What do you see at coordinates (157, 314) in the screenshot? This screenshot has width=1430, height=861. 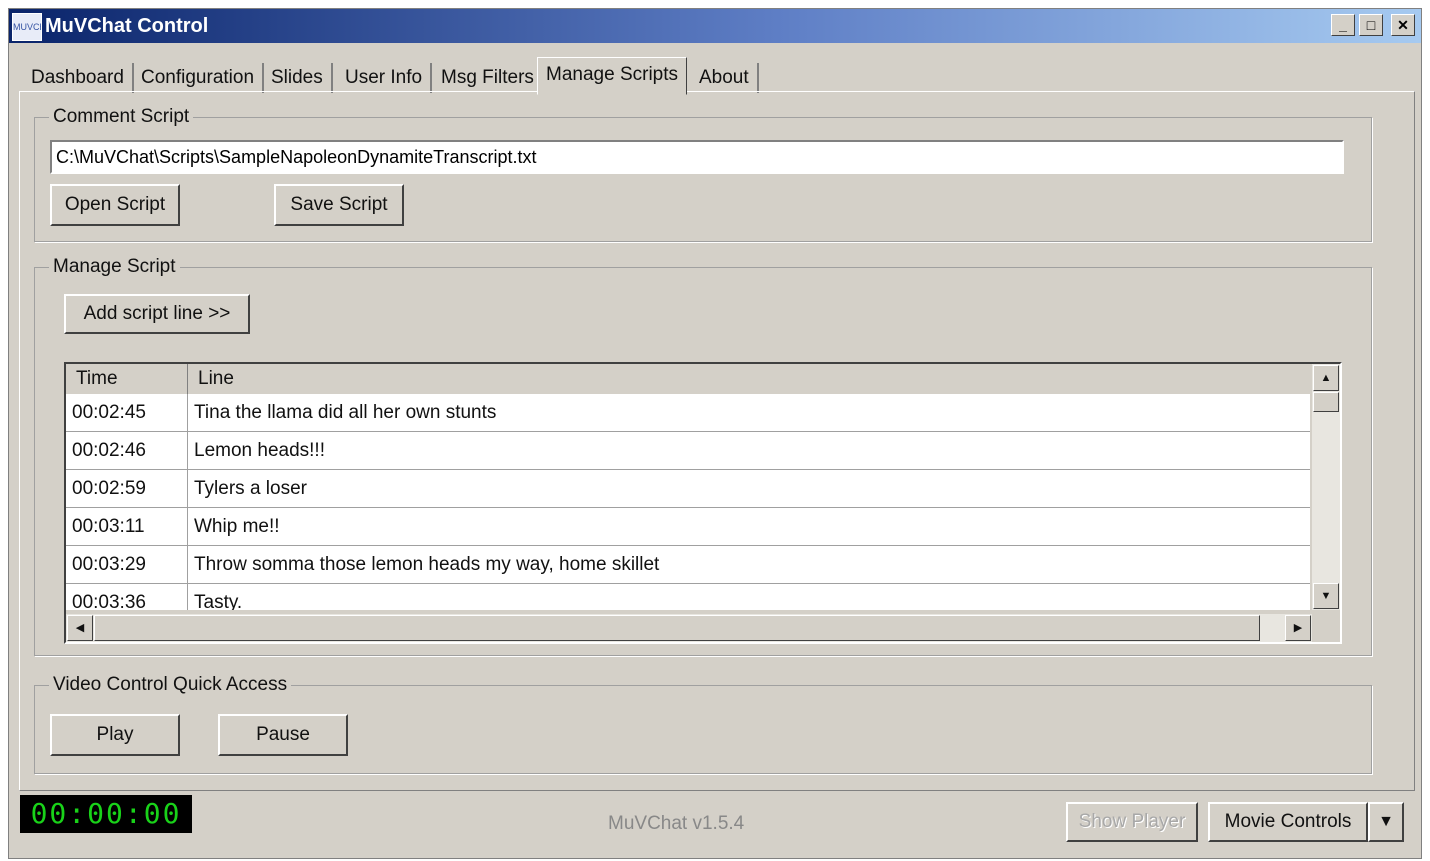 I see `add-script-line-button: Add script line >>` at bounding box center [157, 314].